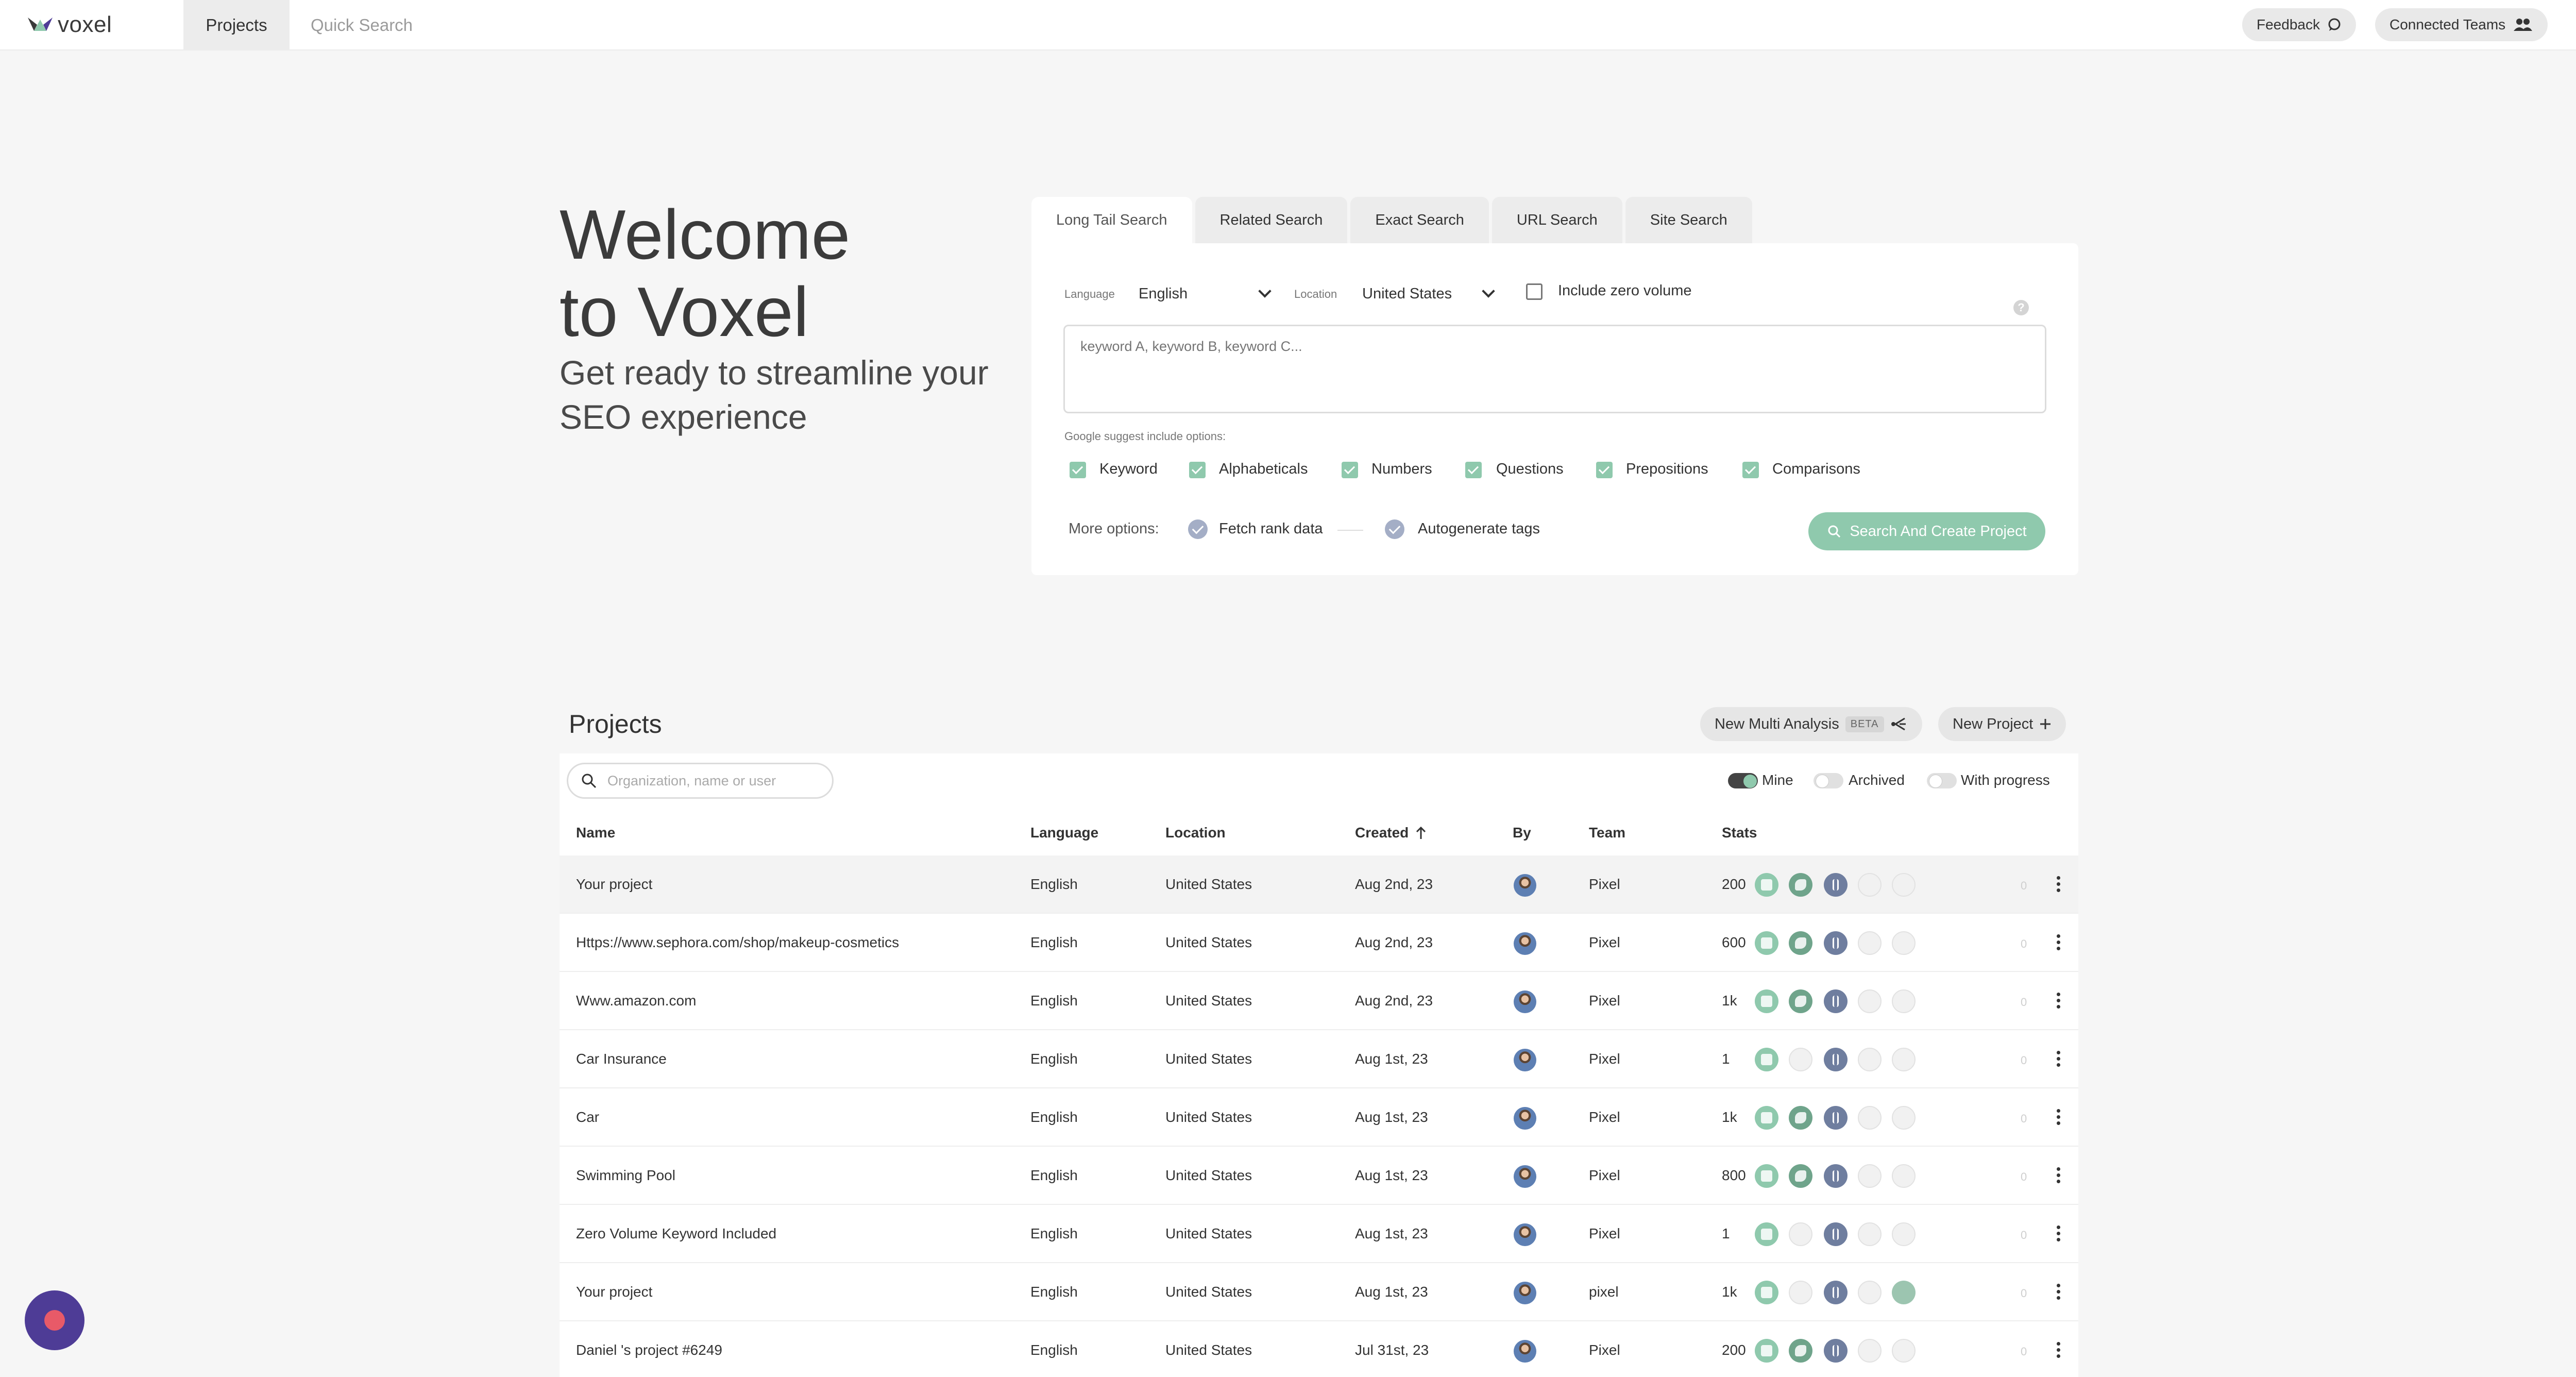  Describe the element at coordinates (1828, 780) in the screenshot. I see `archived-toggle` at that location.